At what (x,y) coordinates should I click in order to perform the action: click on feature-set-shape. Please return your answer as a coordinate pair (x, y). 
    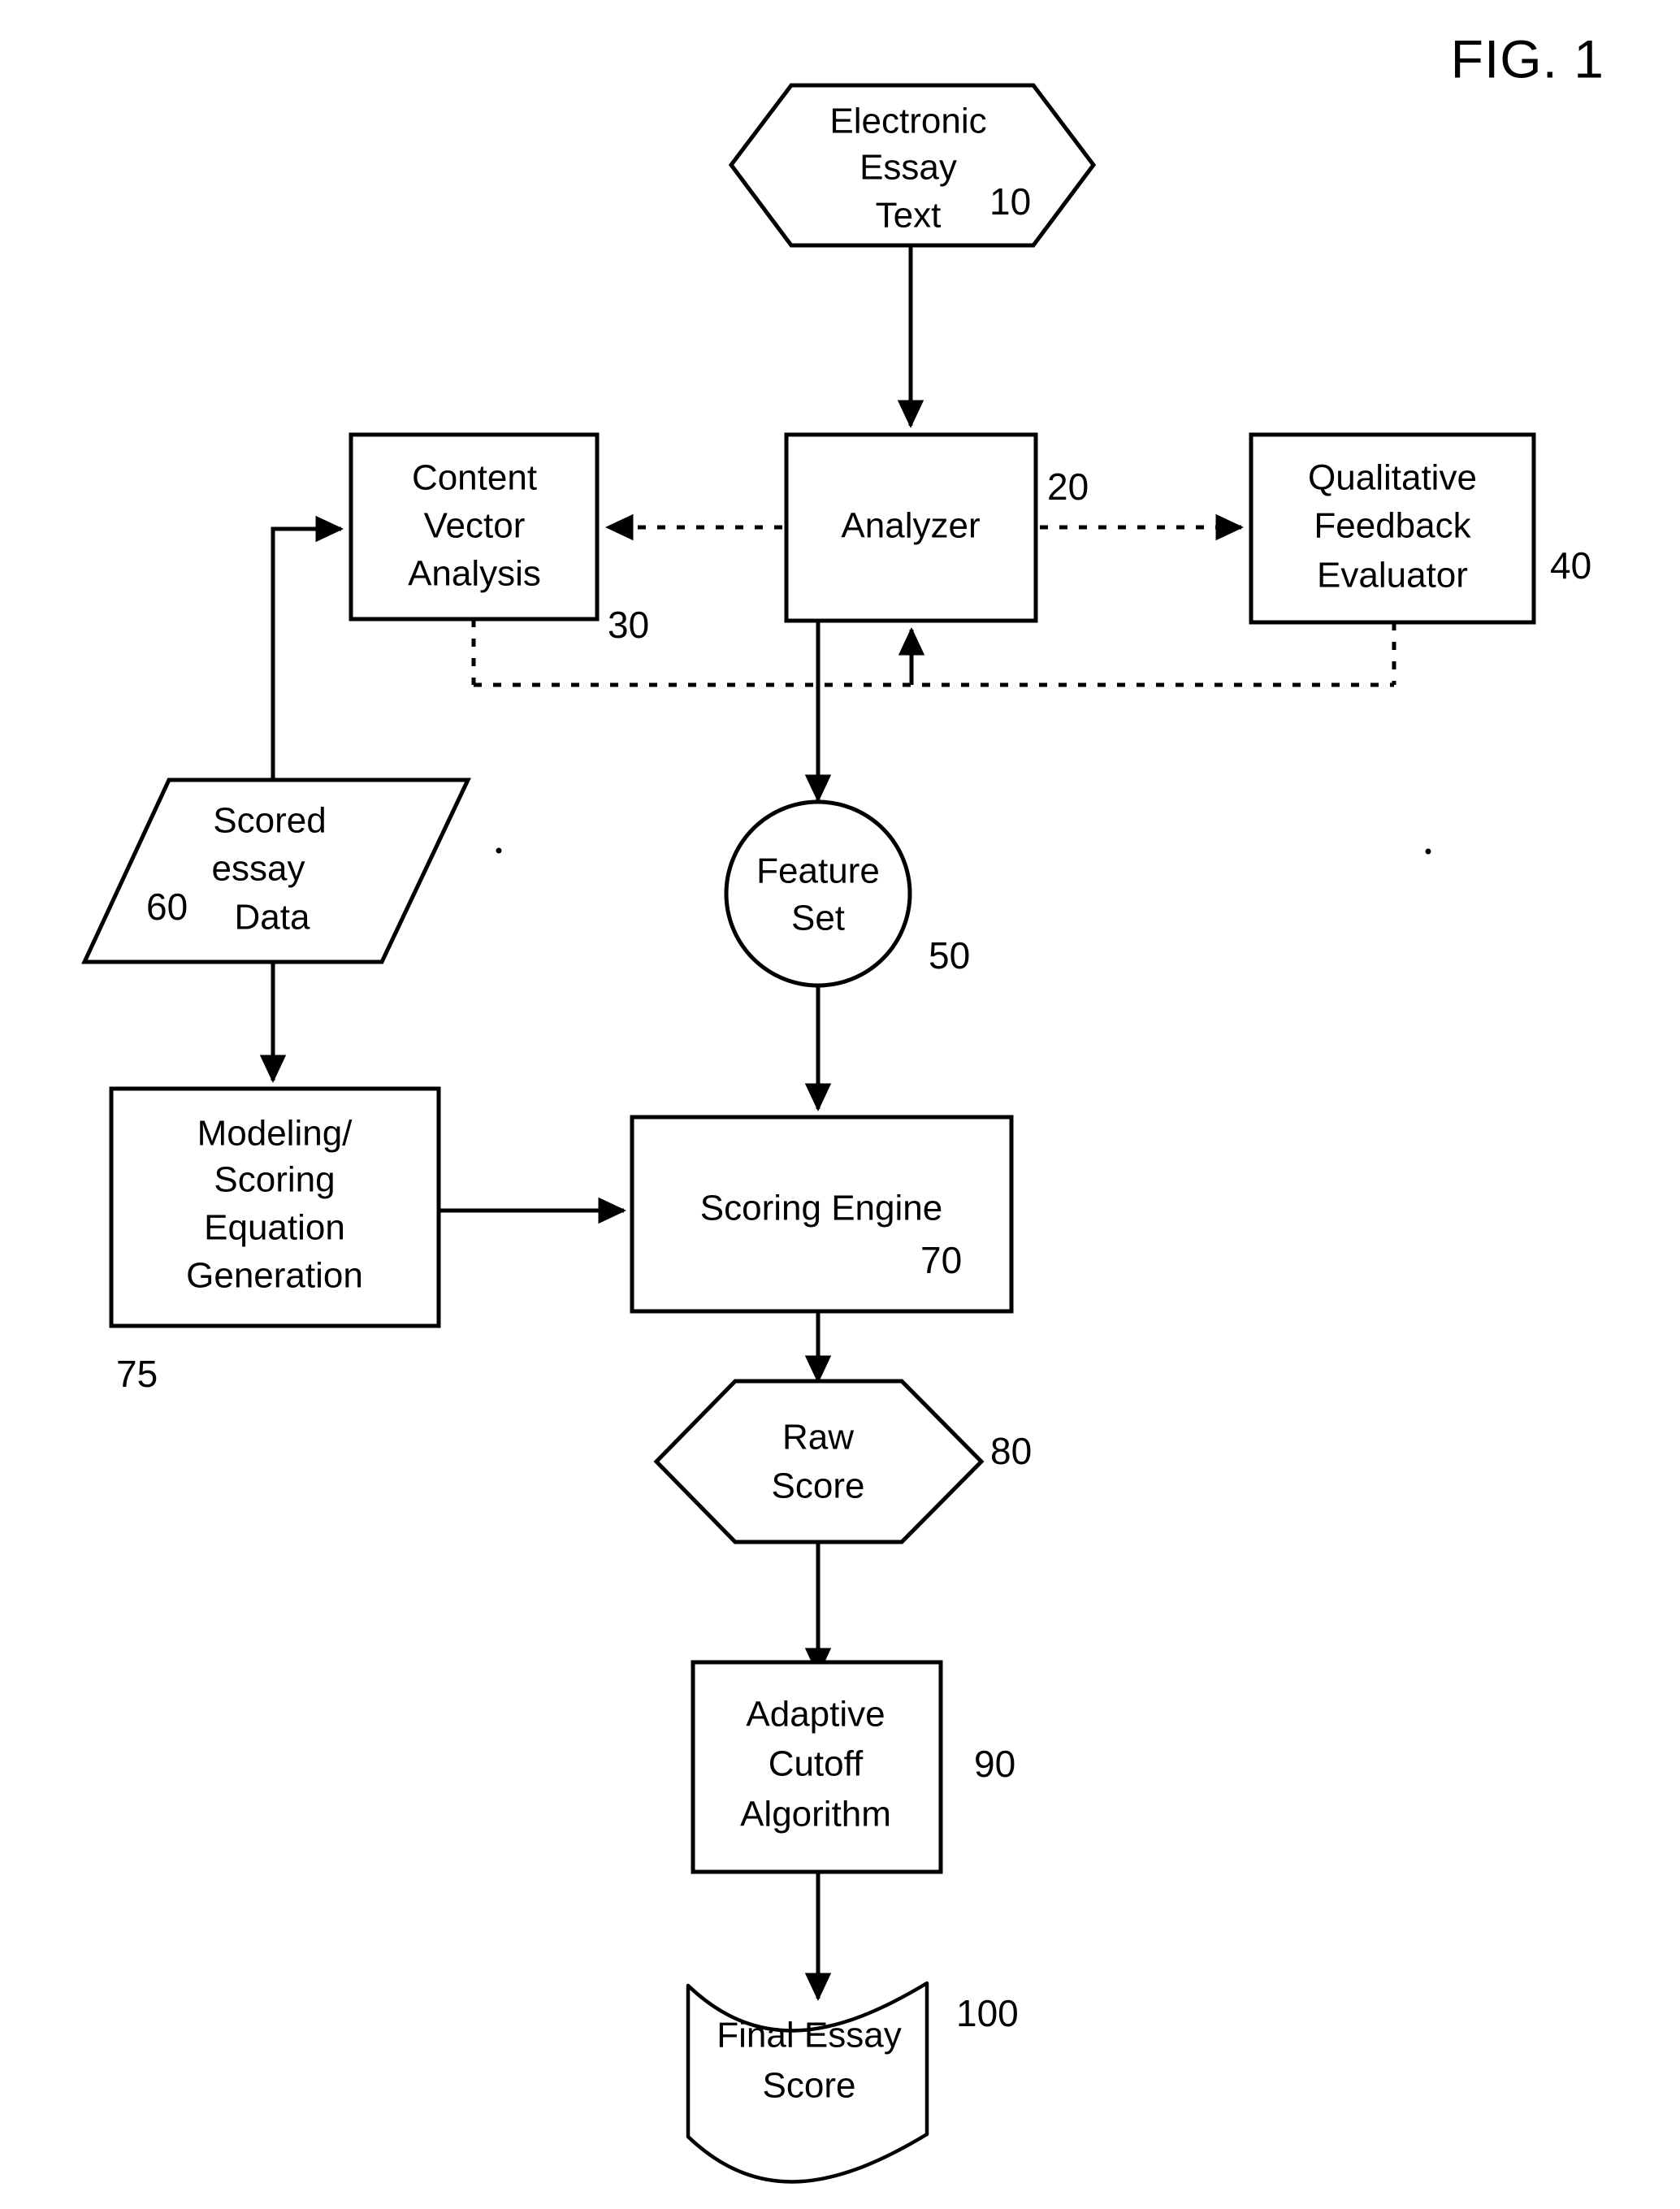
    Looking at the image, I should click on (818, 893).